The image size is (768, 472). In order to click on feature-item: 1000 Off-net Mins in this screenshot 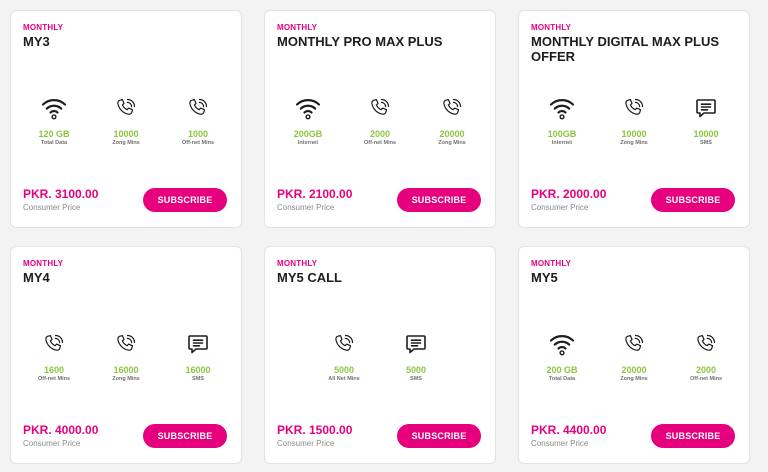, I will do `click(198, 119)`.